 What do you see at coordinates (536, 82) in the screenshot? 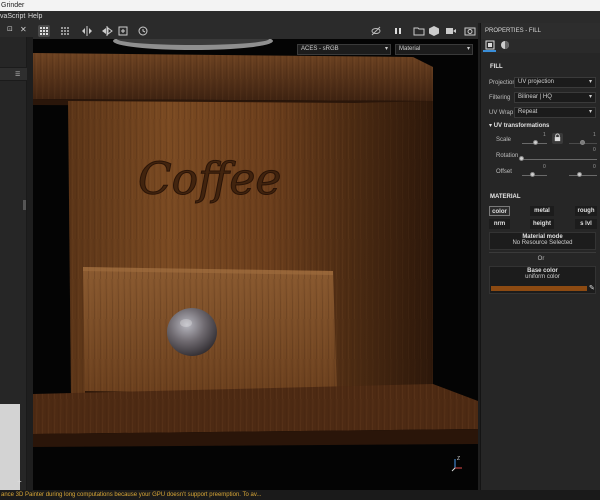
I see `projection-value: UV projection` at bounding box center [536, 82].